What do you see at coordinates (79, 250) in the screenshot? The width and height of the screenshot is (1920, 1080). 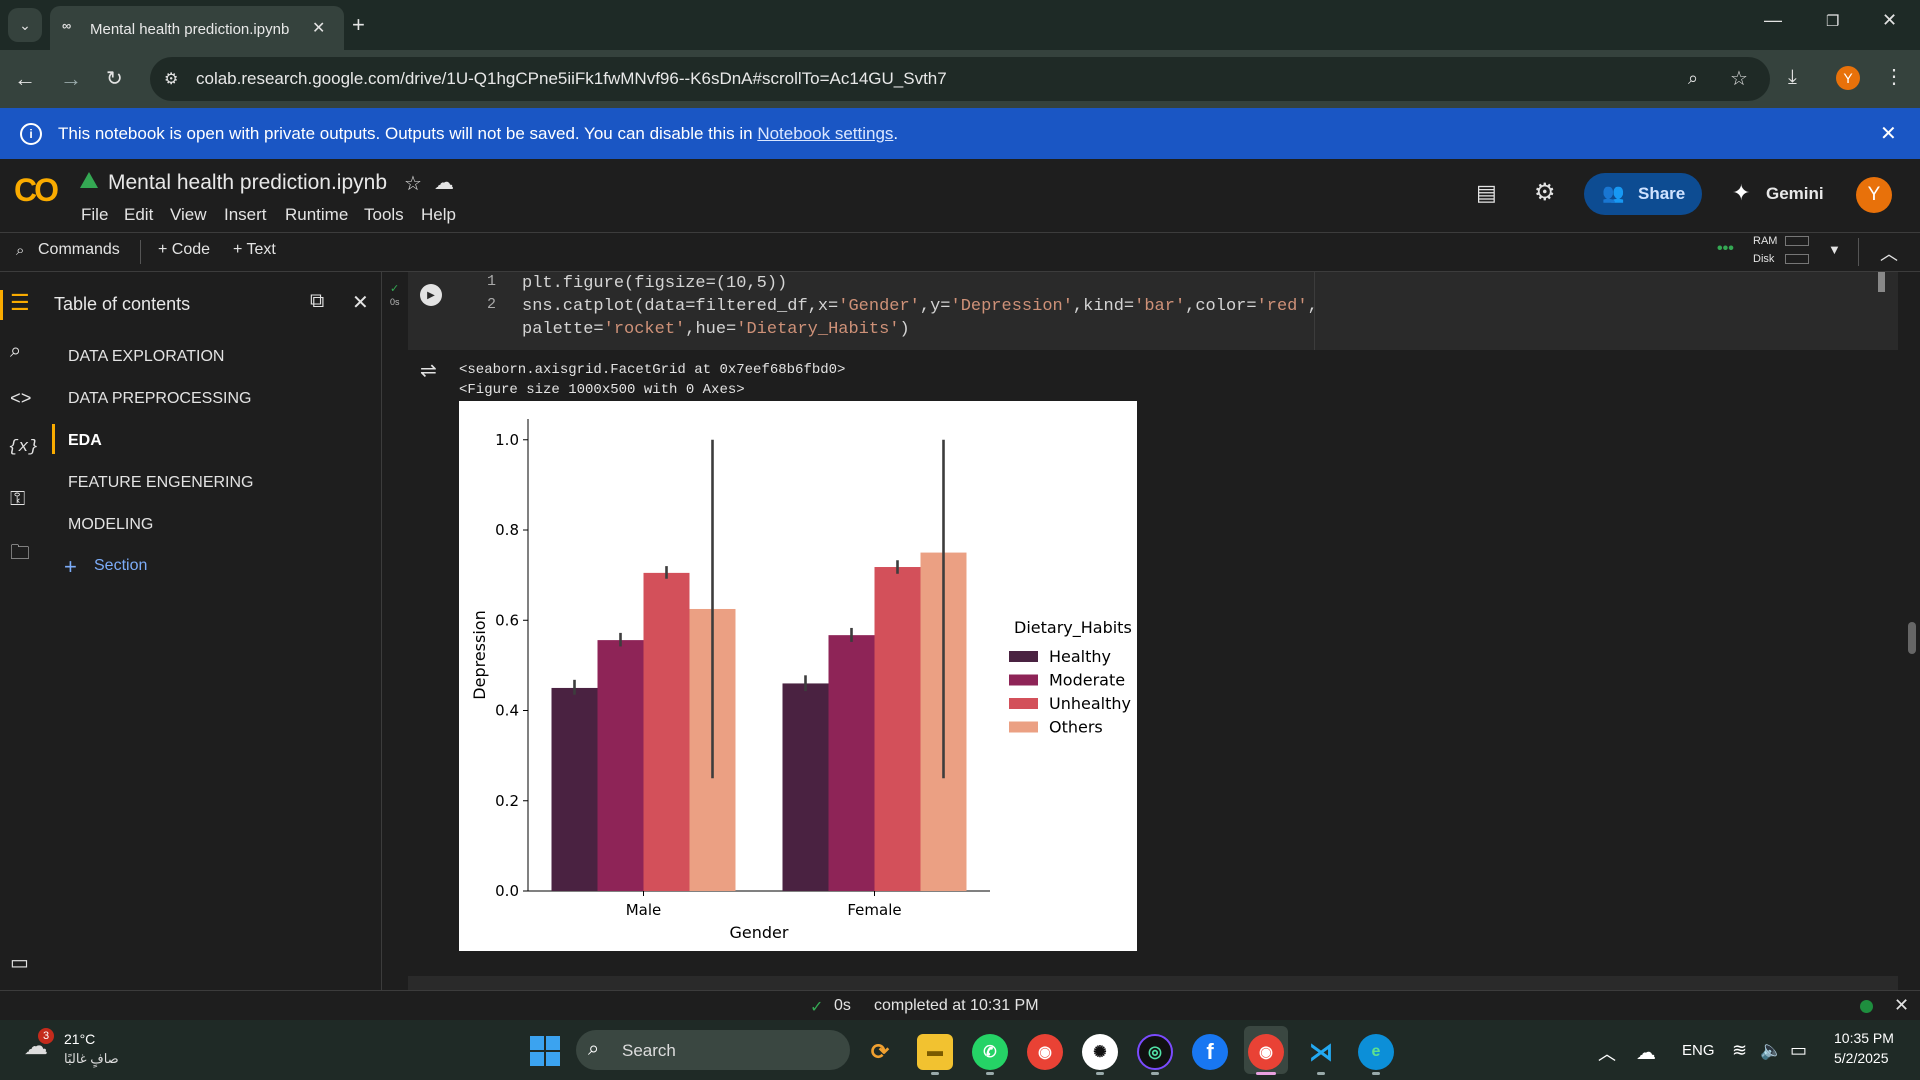 I see `commands-button: Commands` at bounding box center [79, 250].